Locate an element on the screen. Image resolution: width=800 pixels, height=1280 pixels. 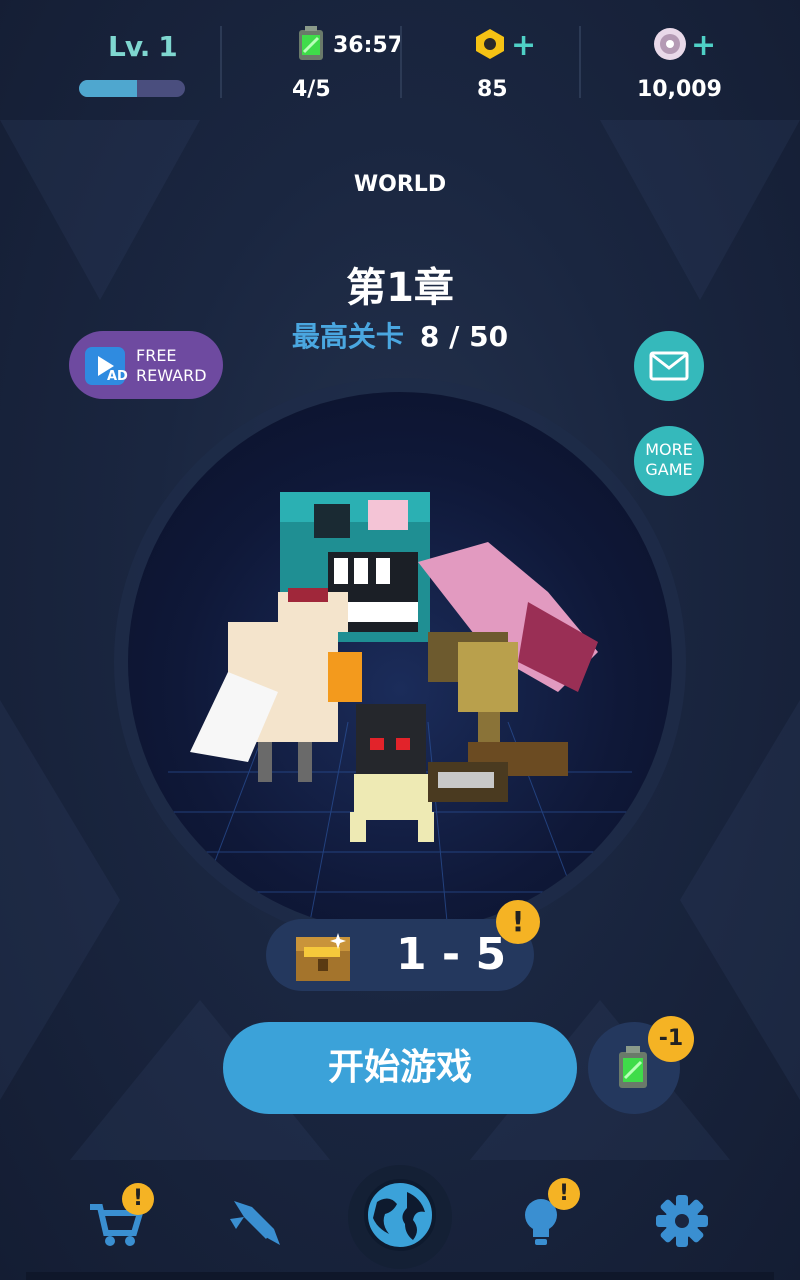
free-reward-label: FREE REWARD is located at coordinates (171, 366).